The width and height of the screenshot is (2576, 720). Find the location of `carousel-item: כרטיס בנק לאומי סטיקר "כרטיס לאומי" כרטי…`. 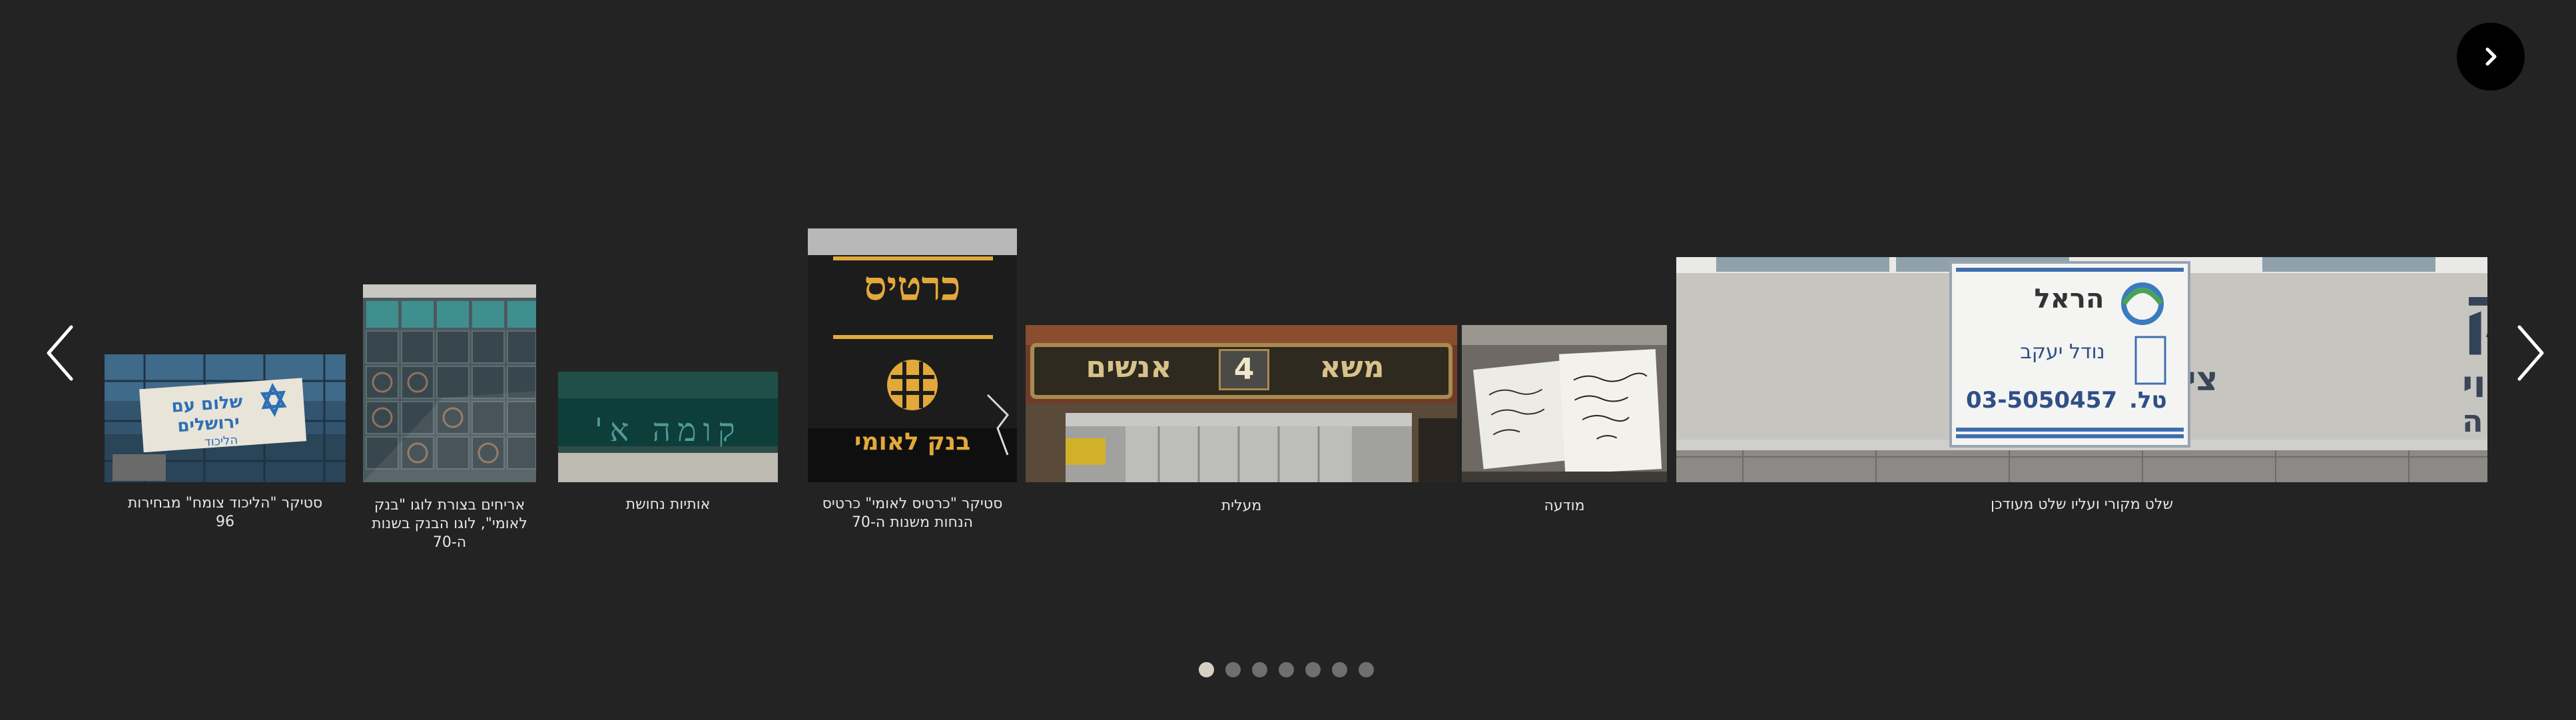

carousel-item: כרטיס בנק לאומי סטיקר "כרטיס לאומי" כרטי… is located at coordinates (912, 384).